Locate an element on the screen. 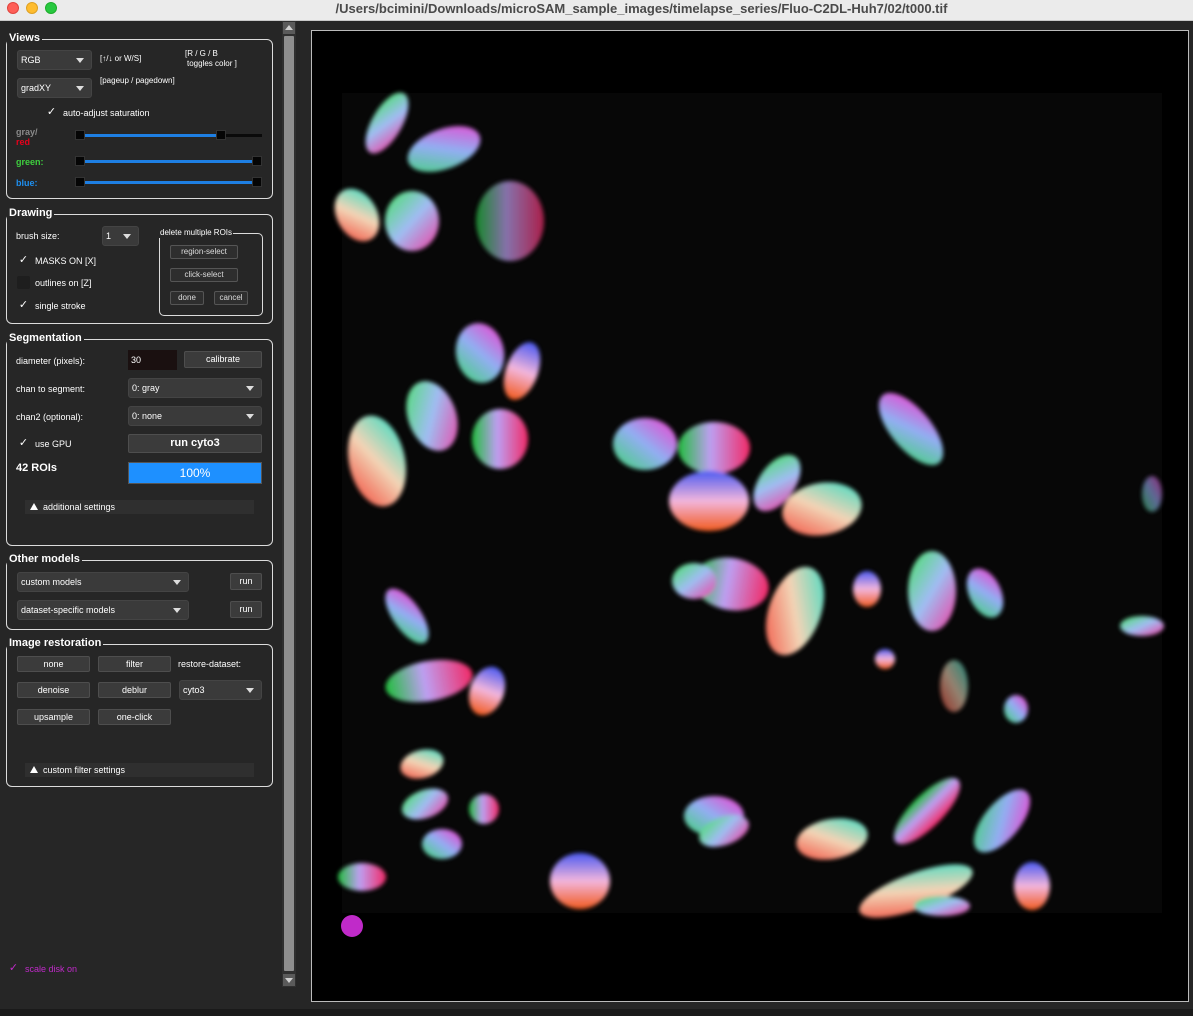  diameter-input: 30 is located at coordinates (152, 360).